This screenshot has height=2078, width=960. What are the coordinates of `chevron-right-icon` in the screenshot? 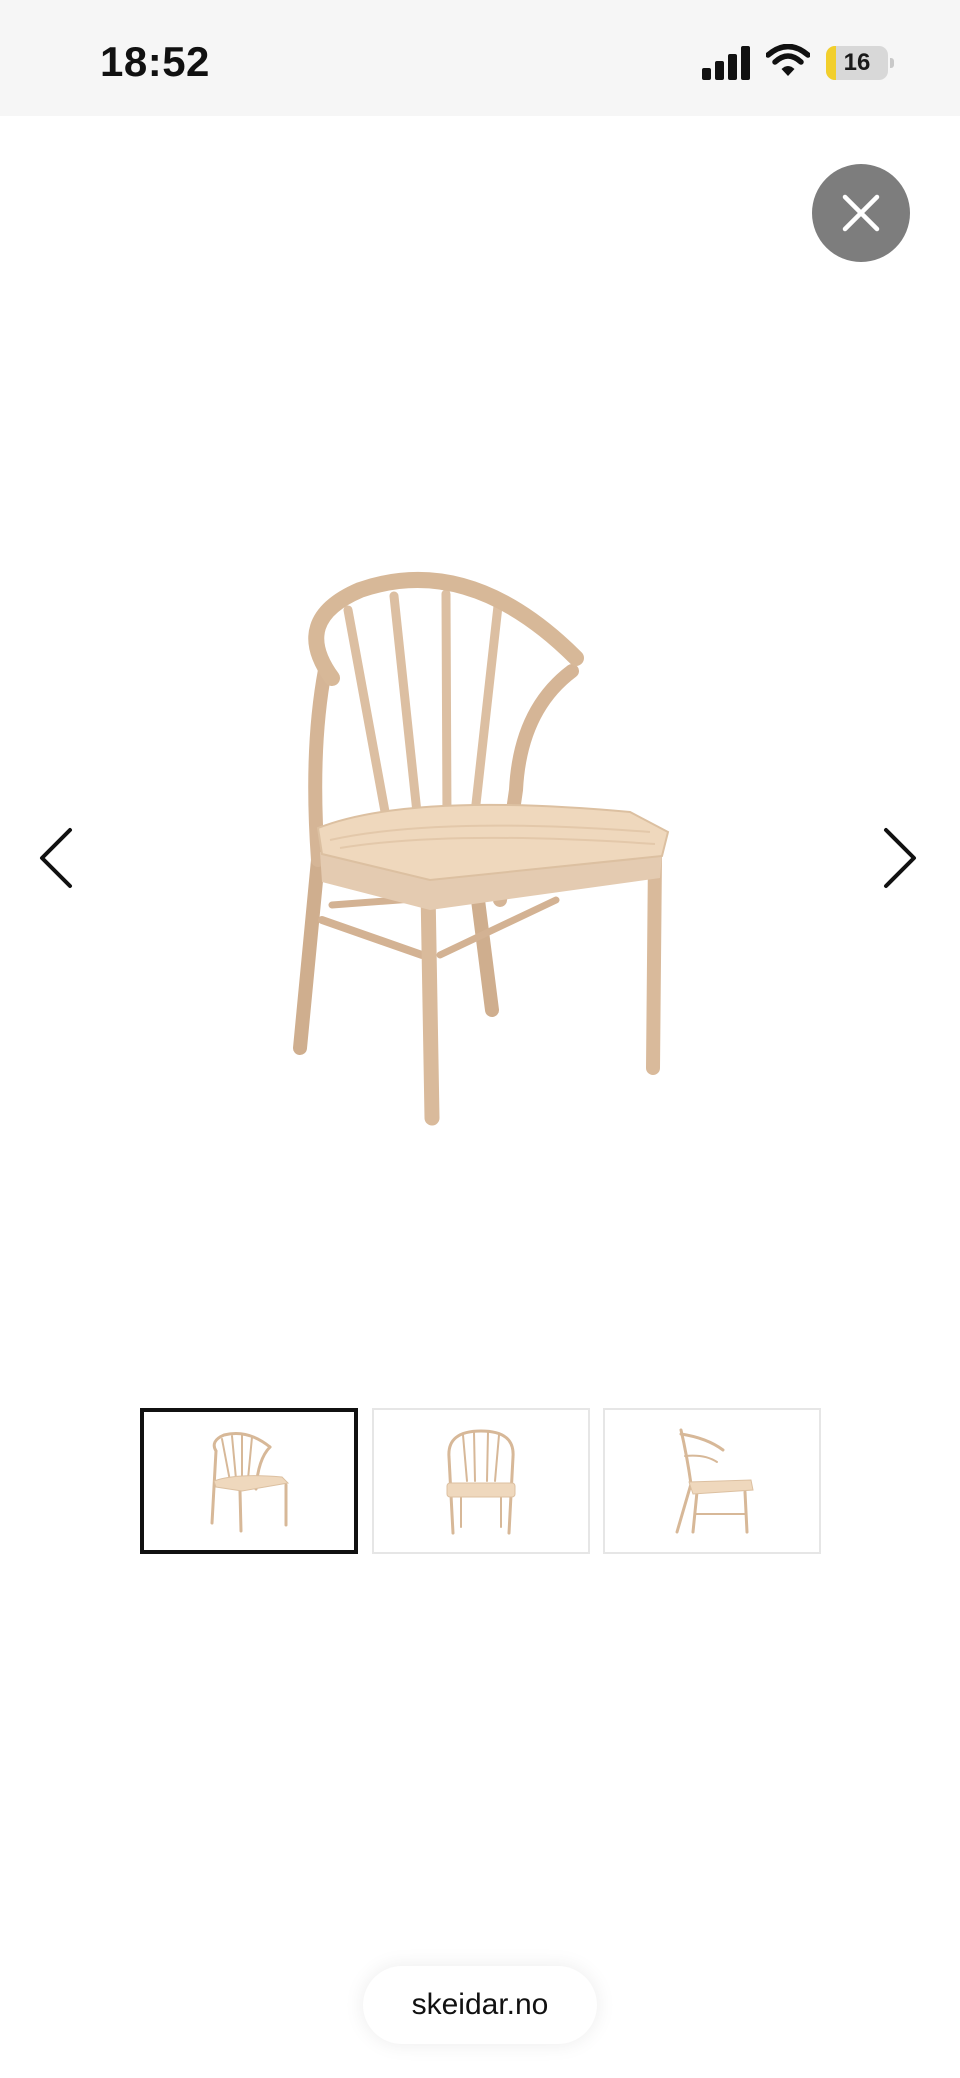 It's located at (900, 858).